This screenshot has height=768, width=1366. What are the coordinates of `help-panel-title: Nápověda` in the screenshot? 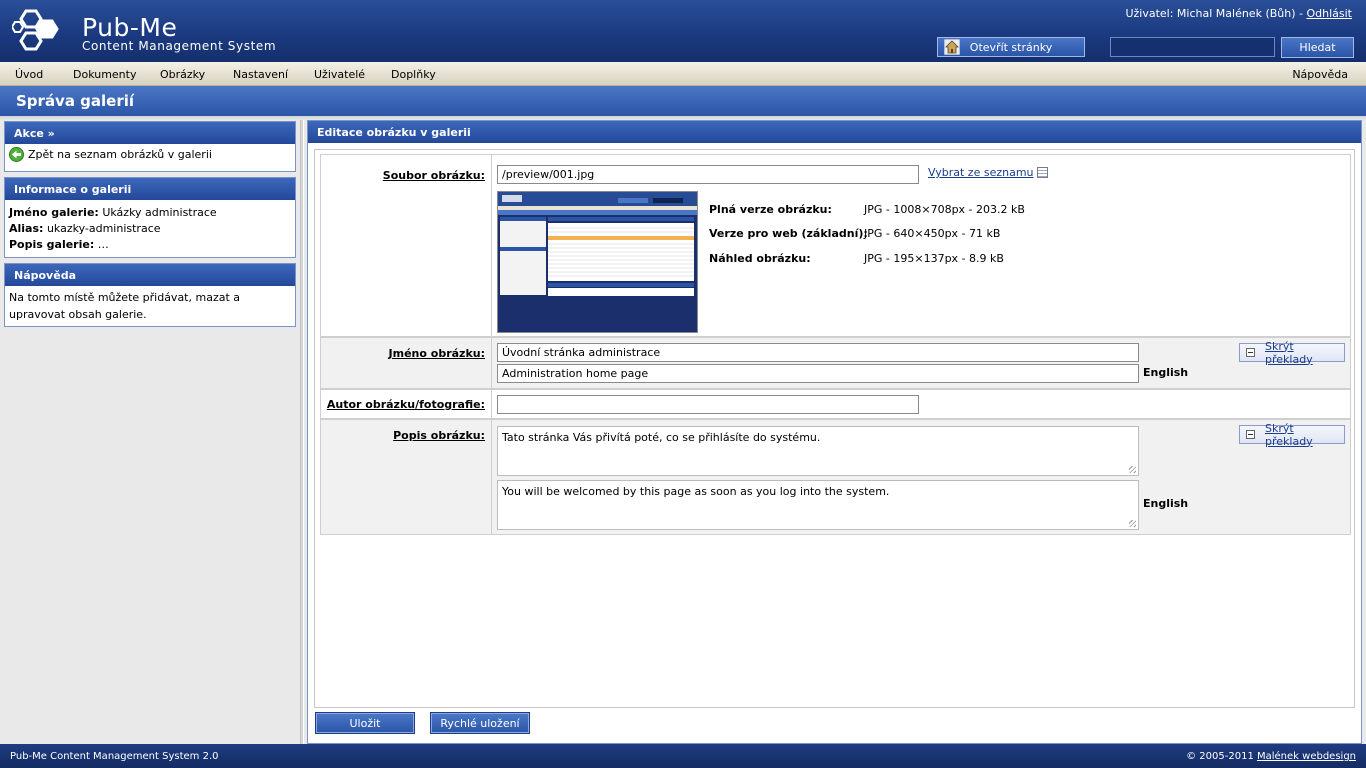 It's located at (150, 275).